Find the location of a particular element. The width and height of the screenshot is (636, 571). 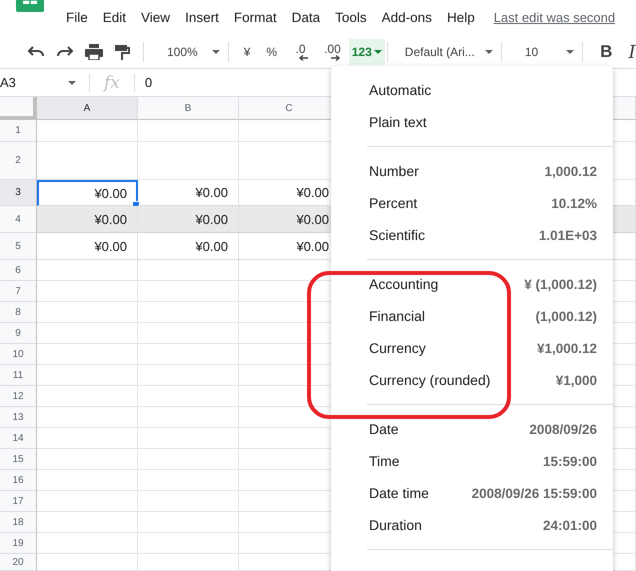

decrease-decimals-button: .0 is located at coordinates (300, 52).